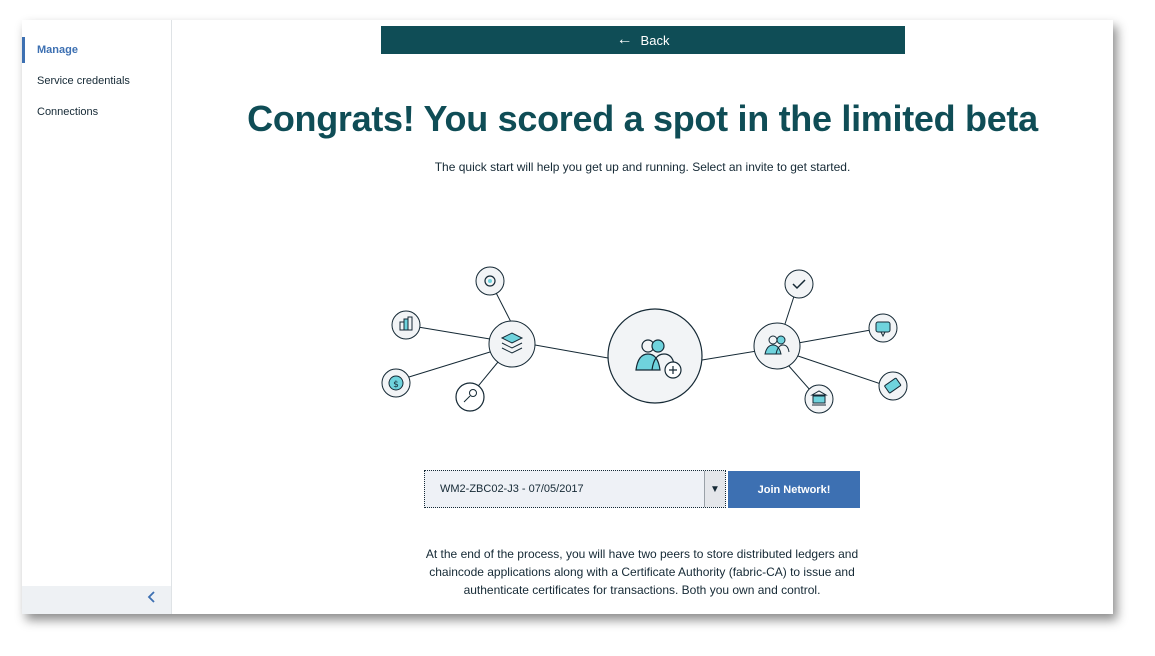 The height and width of the screenshot is (656, 1155). What do you see at coordinates (406, 325) in the screenshot?
I see `building-icon` at bounding box center [406, 325].